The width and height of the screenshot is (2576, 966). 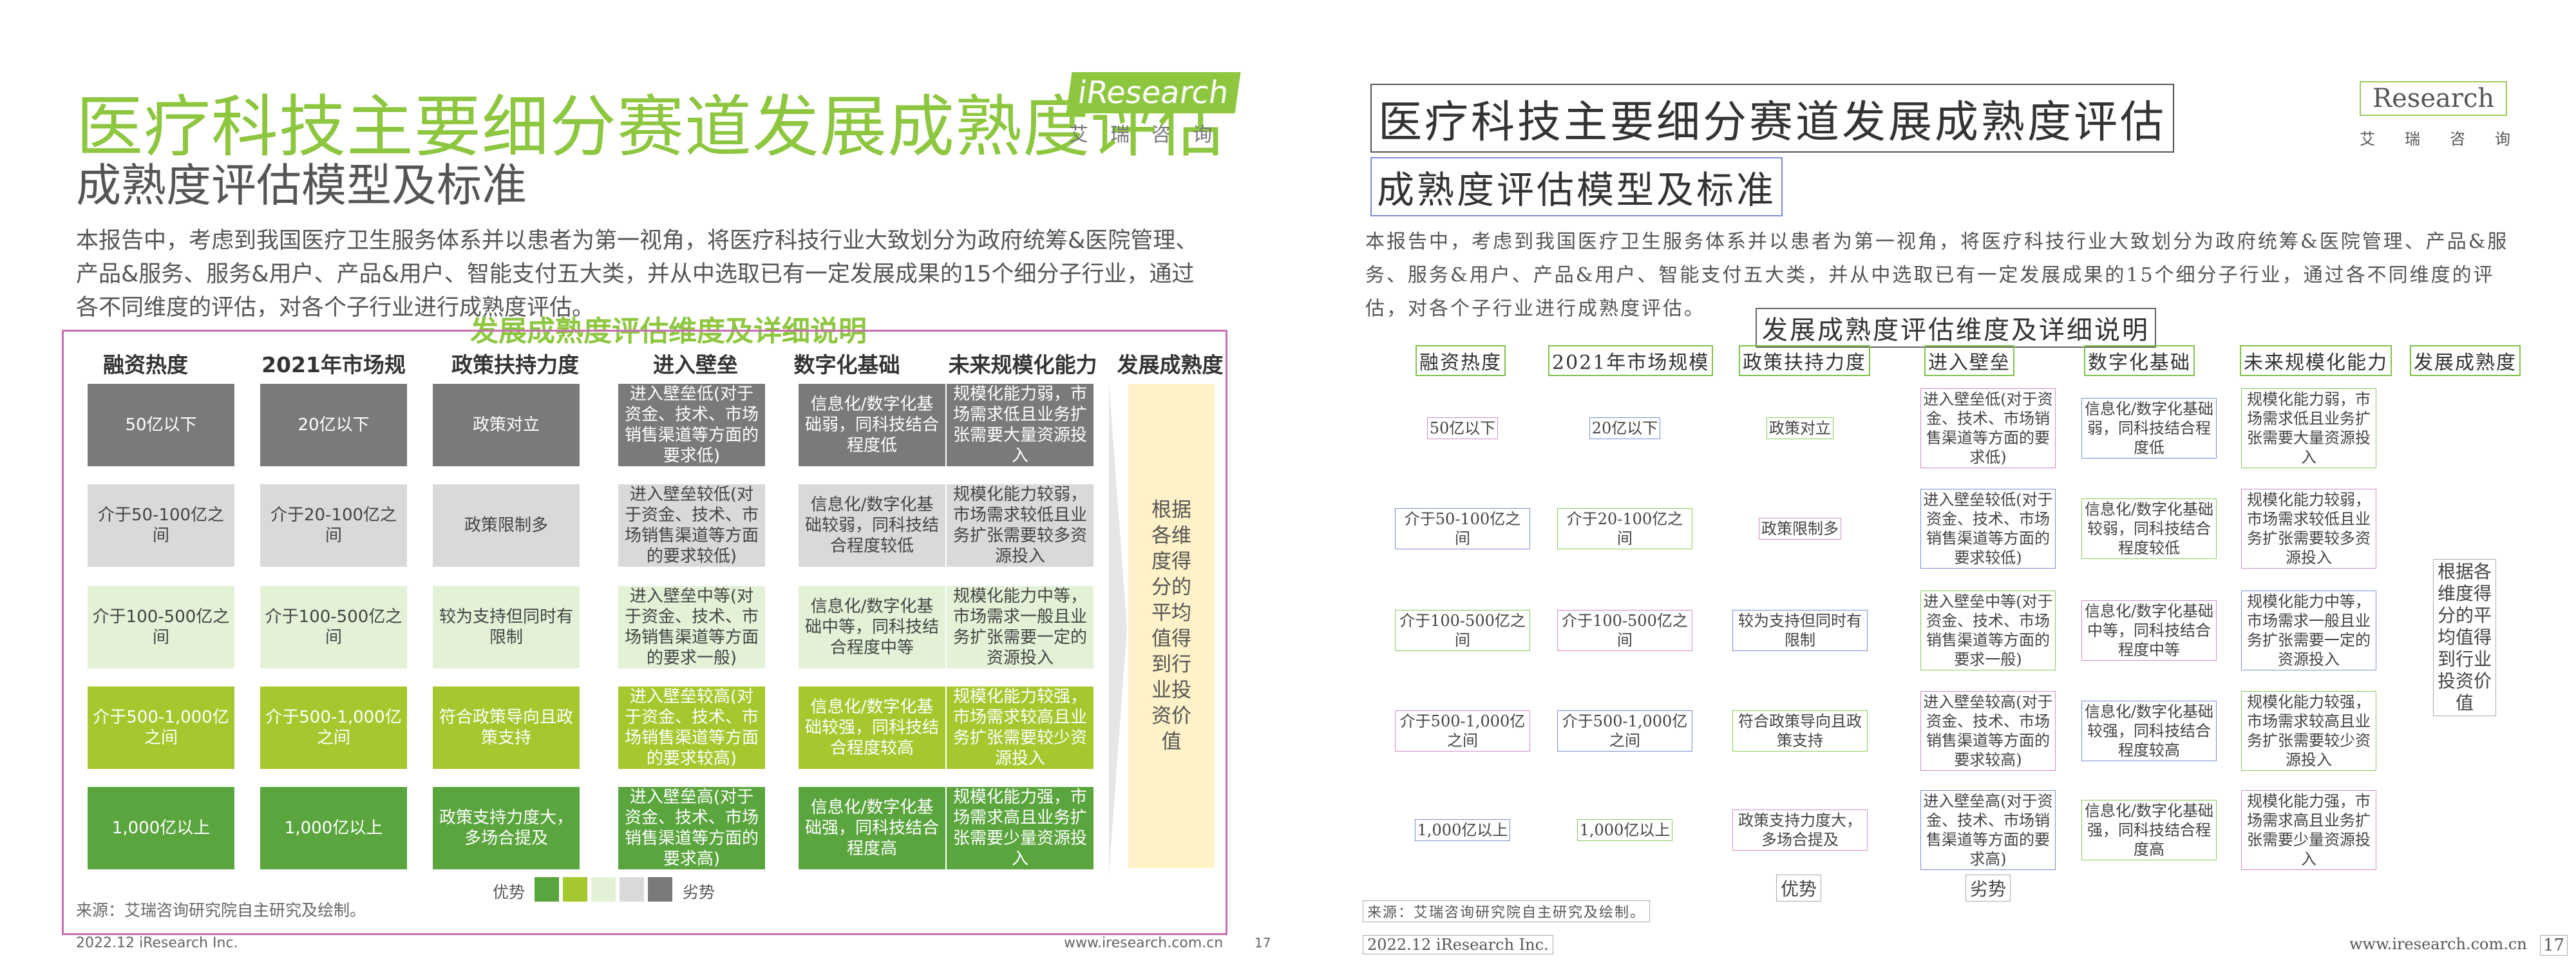 I want to click on table-cell: 信息化/数字化基础较弱，同科技结合程度较低, so click(x=872, y=525).